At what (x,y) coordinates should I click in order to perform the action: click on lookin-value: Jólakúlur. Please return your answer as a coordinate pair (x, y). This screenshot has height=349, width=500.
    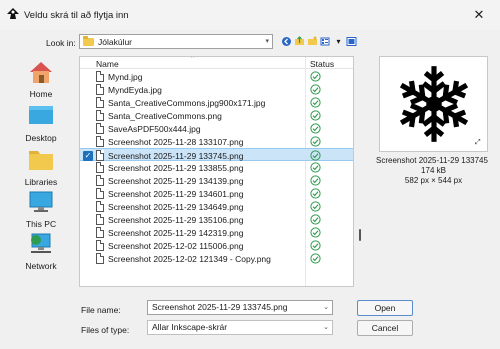
    Looking at the image, I should click on (115, 41).